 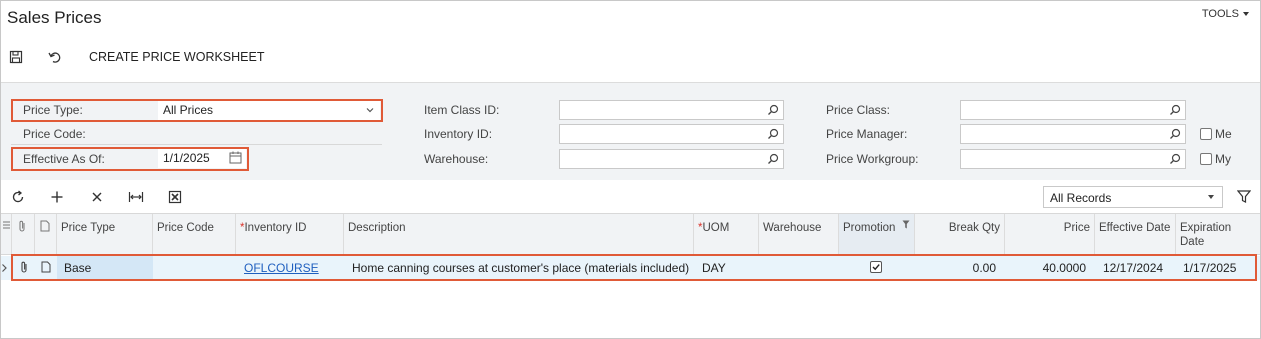 I want to click on warehouse-input, so click(x=671, y=159).